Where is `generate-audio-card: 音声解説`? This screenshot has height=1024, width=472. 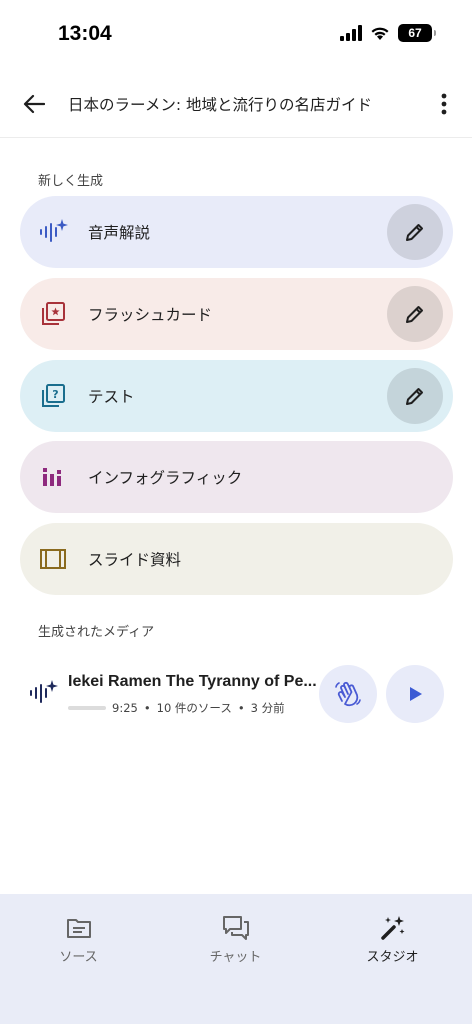 generate-audio-card: 音声解説 is located at coordinates (236, 232).